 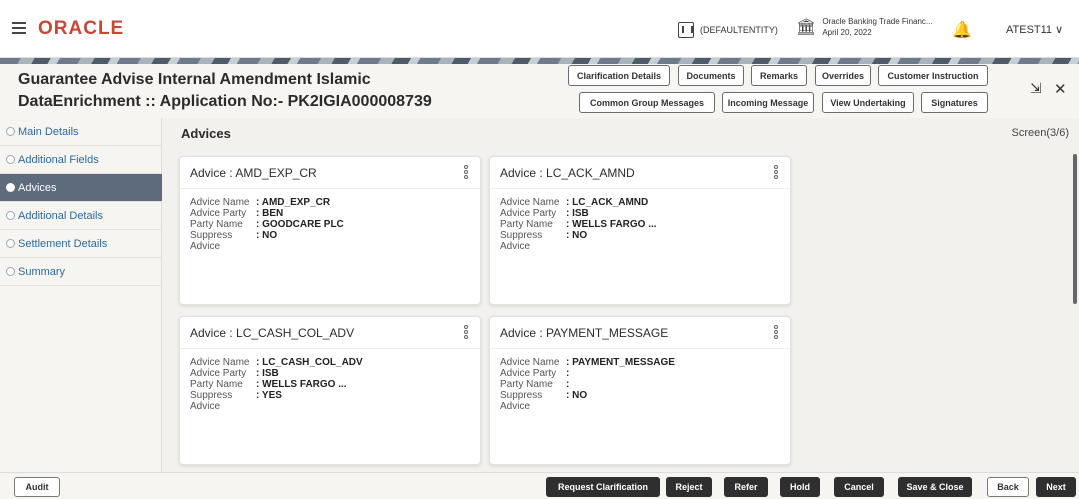 What do you see at coordinates (843, 75) in the screenshot?
I see `overrides-button: Overrides` at bounding box center [843, 75].